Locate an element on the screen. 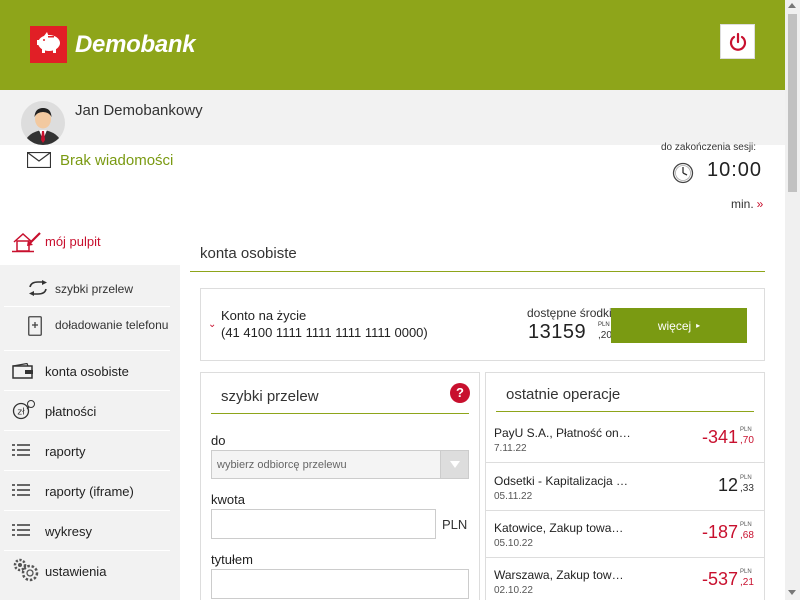  operation-amount: -341 is located at coordinates (719, 437).